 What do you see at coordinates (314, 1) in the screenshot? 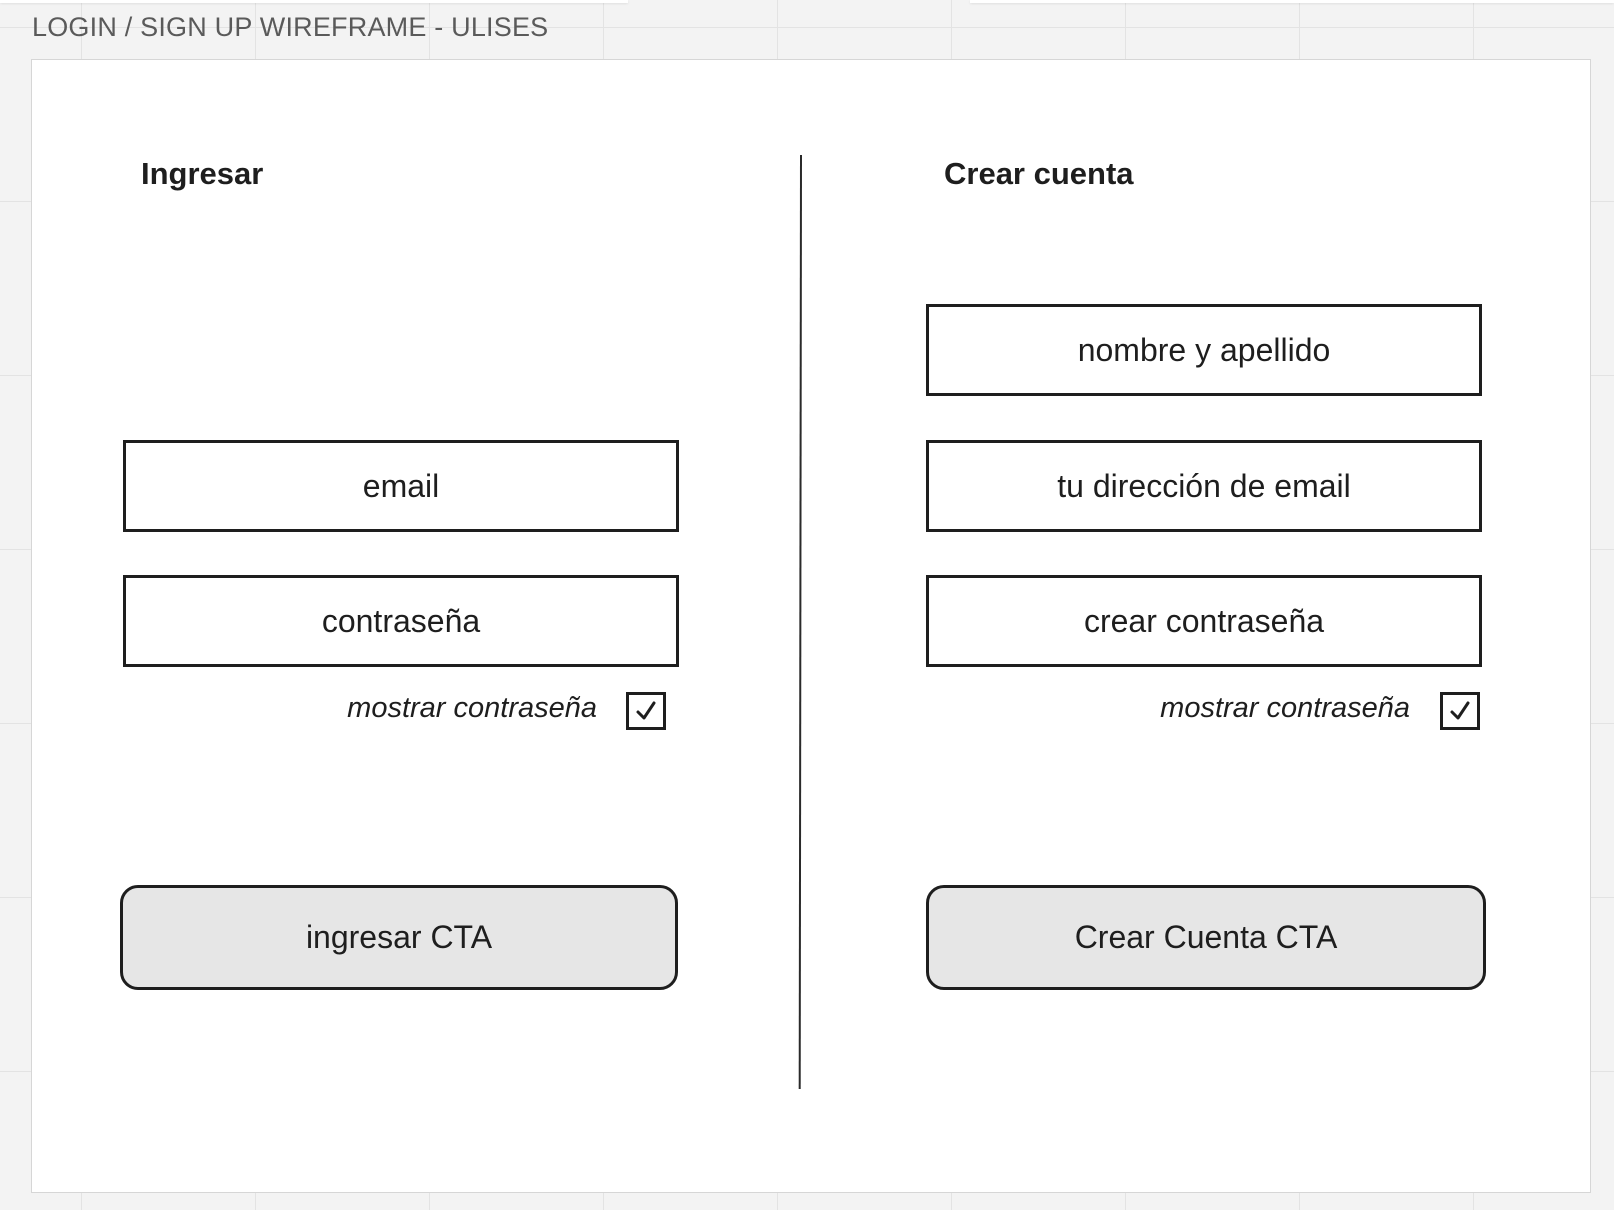
I see `canvas-neighbor-frame-left` at bounding box center [314, 1].